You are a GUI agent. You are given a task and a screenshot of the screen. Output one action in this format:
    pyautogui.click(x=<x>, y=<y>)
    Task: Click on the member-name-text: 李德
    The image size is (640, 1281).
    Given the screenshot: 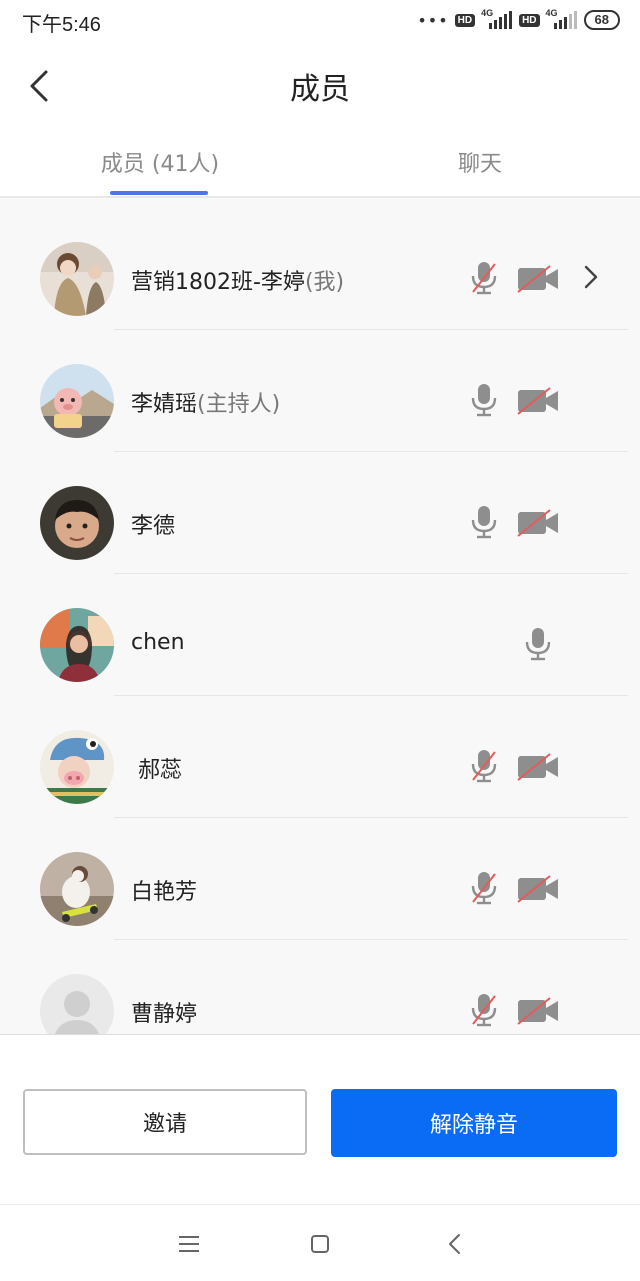 What is the action you would take?
    pyautogui.click(x=153, y=526)
    